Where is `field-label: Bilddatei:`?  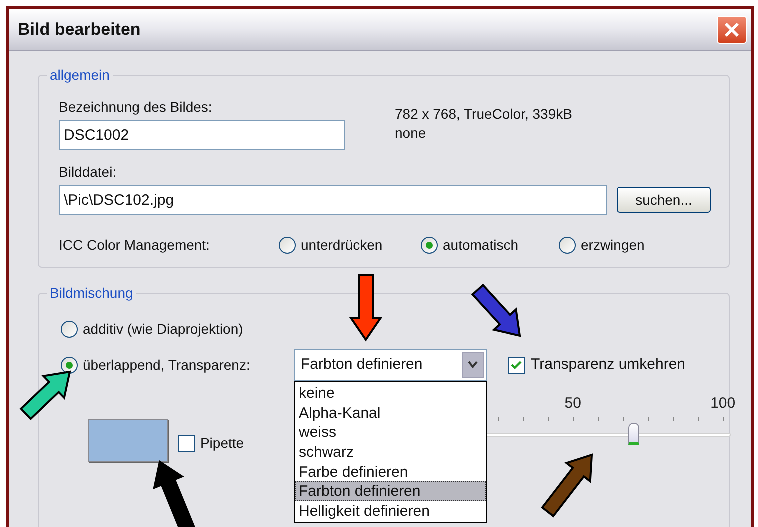
field-label: Bilddatei: is located at coordinates (88, 172).